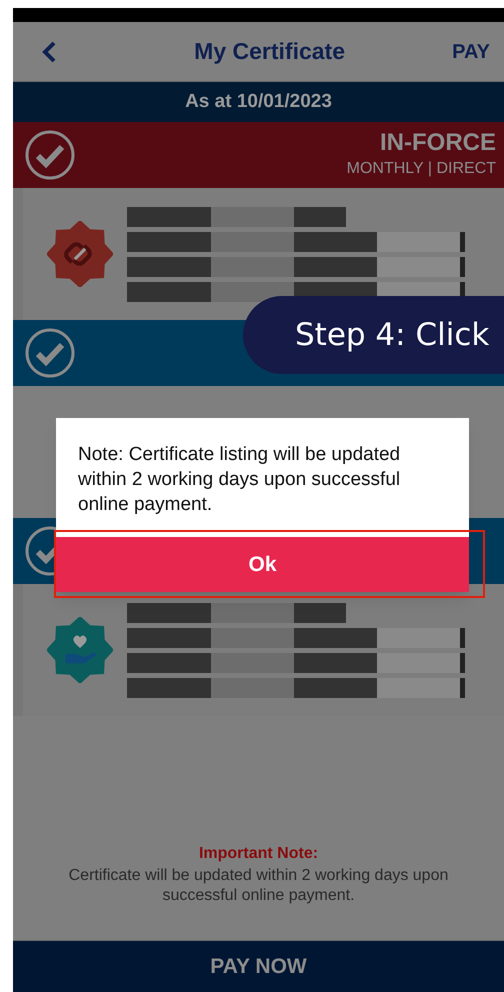  Describe the element at coordinates (78, 254) in the screenshot. I see `link-icon` at that location.